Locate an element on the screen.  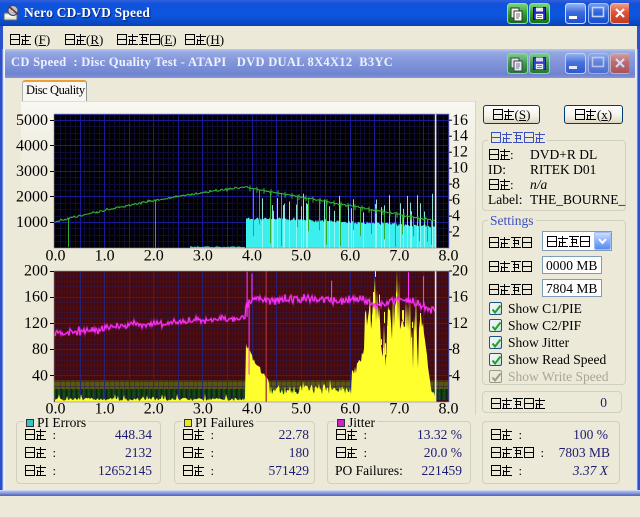
svg-text: 3000 is located at coordinates (32, 171).